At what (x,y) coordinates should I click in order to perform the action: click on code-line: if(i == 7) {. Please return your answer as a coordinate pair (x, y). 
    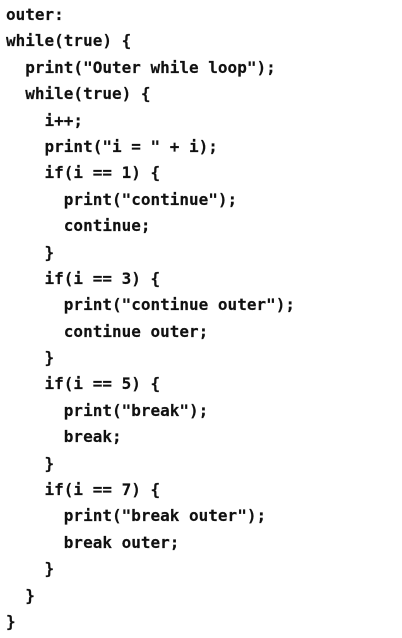
    Looking at the image, I should click on (83, 490).